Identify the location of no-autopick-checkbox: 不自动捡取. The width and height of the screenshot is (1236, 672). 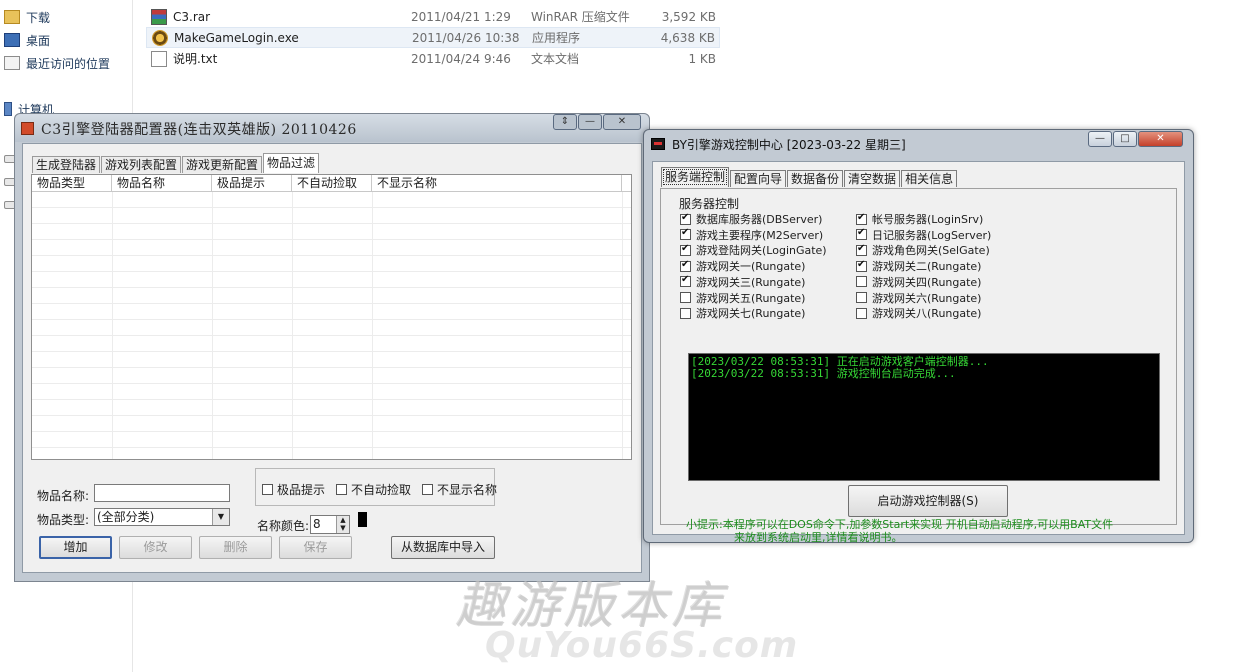
(373, 489).